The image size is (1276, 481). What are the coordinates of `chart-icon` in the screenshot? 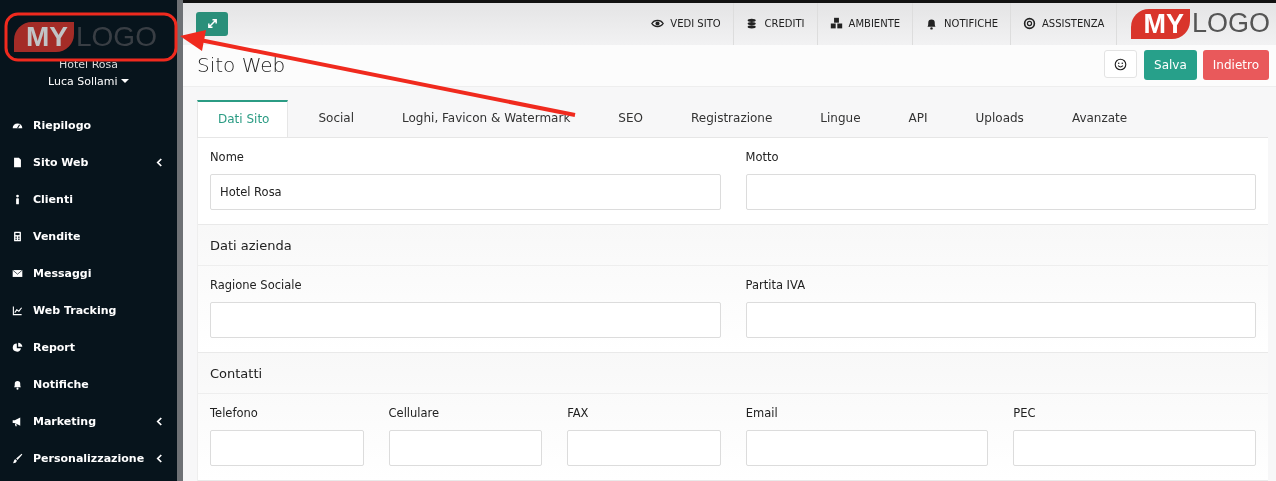 It's located at (17, 310).